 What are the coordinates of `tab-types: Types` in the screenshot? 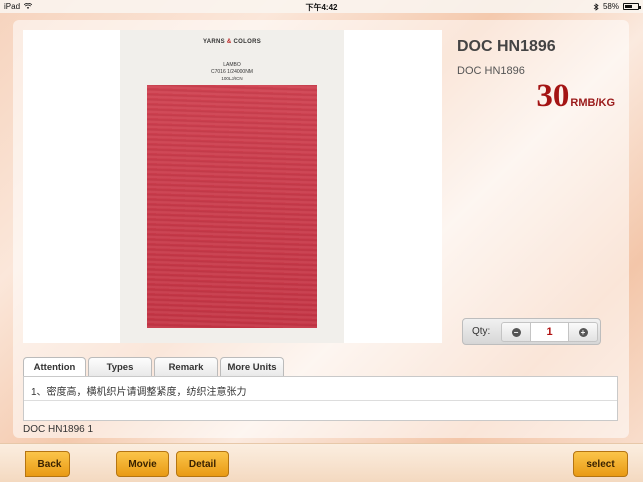 It's located at (120, 366).